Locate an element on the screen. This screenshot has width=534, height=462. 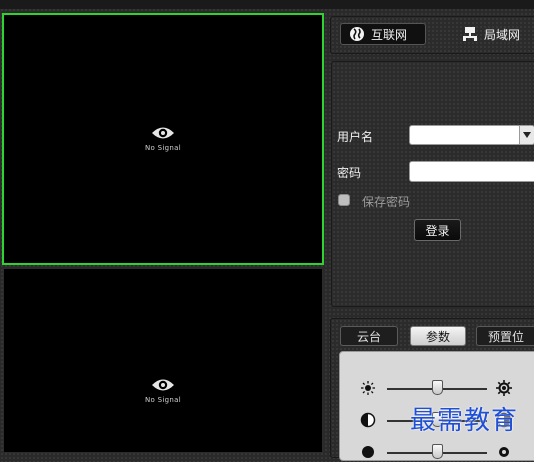
watermark: 最需教育 is located at coordinates (464, 421).